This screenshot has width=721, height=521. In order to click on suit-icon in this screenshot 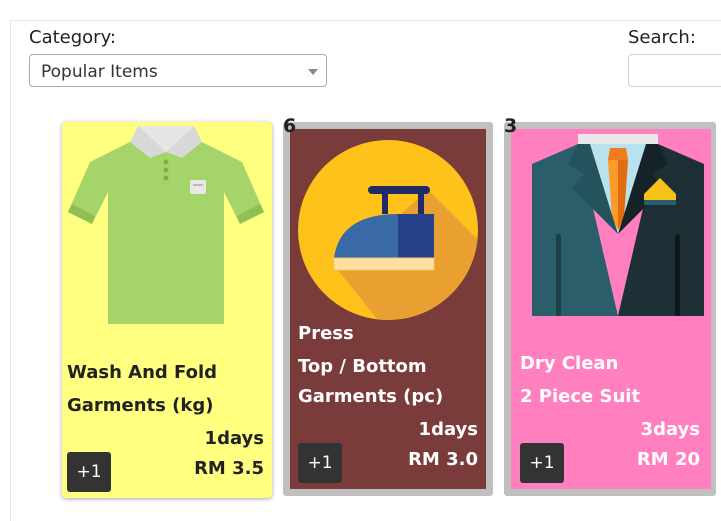, I will do `click(618, 225)`.